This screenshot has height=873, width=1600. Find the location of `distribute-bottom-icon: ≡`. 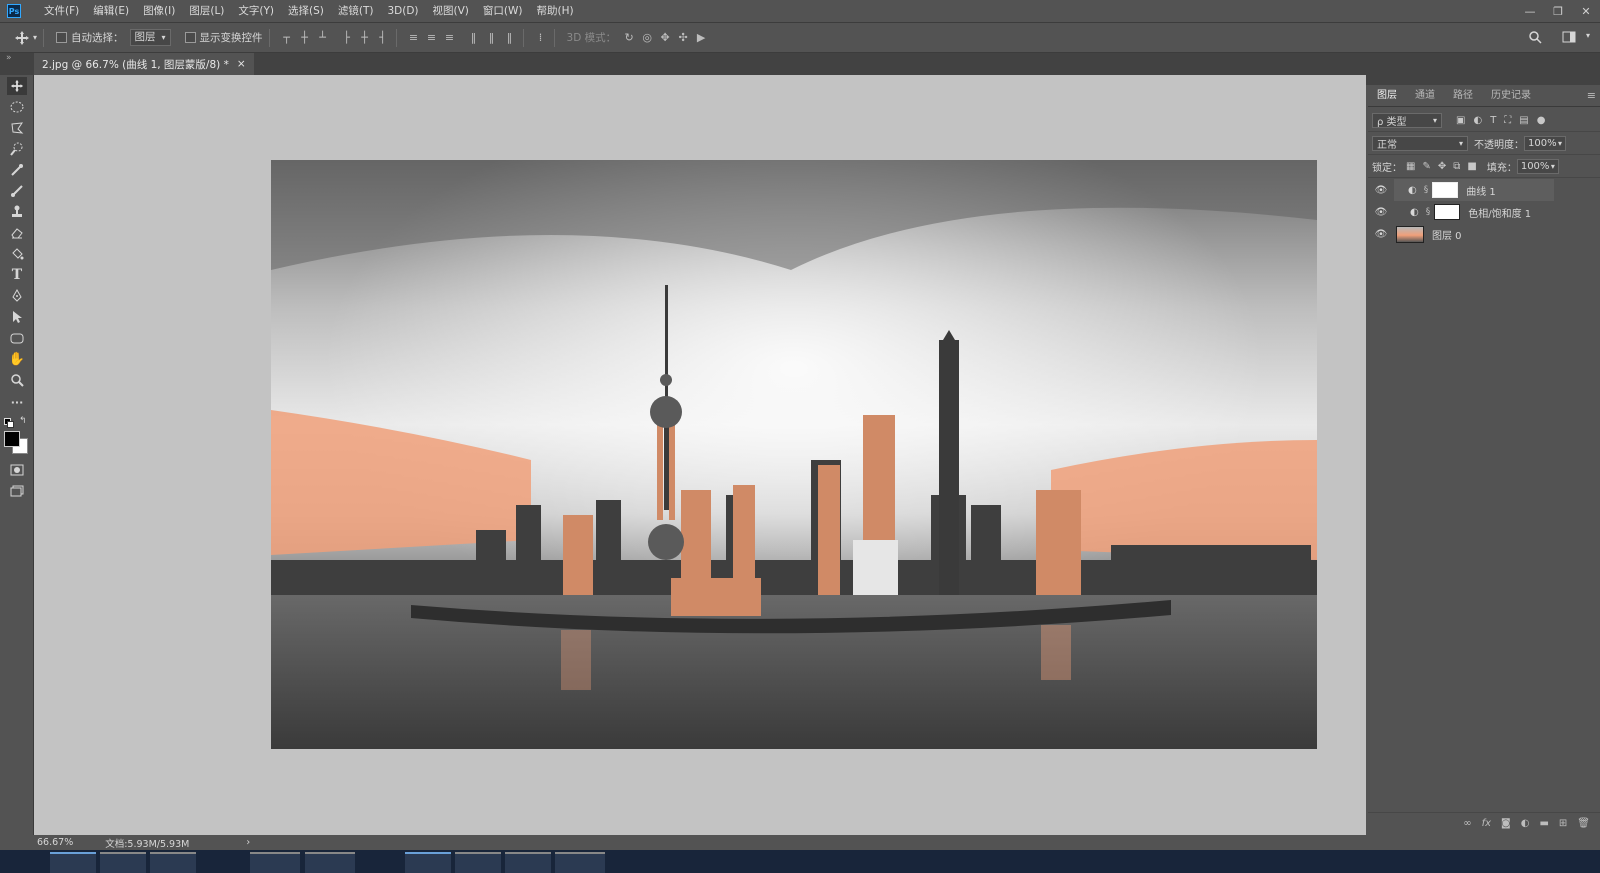

distribute-bottom-icon: ≡ is located at coordinates (450, 38).